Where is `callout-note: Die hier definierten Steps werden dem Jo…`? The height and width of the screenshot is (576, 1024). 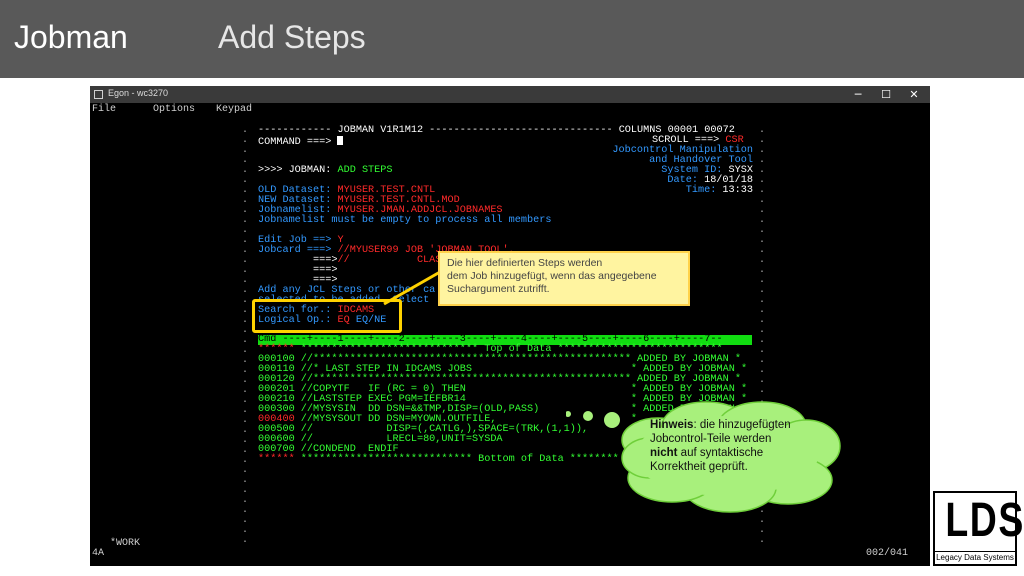
callout-note: Die hier definierten Steps werden dem Jo… is located at coordinates (564, 278).